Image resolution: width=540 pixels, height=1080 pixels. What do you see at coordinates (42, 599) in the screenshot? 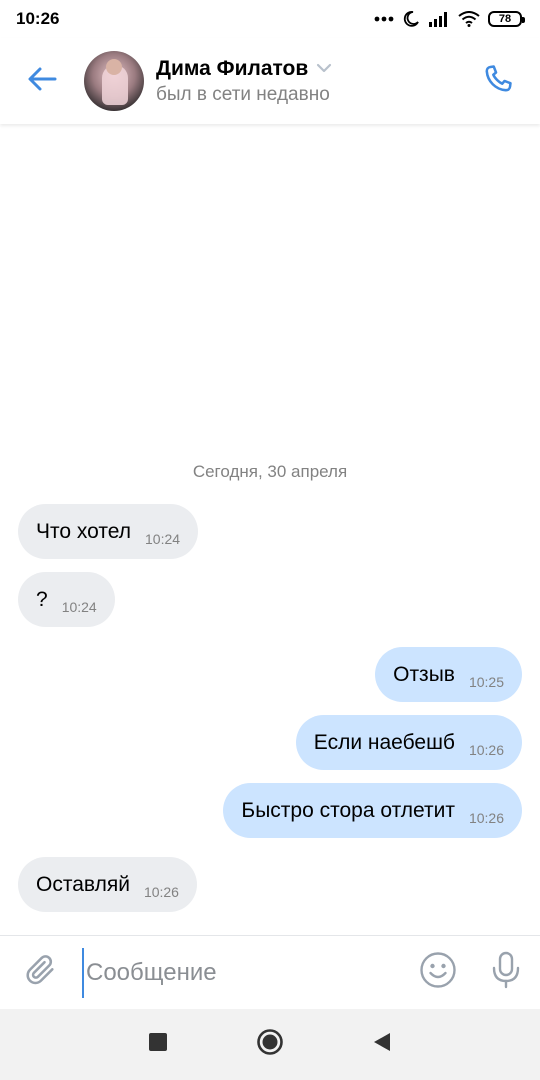
I see `message-text: ?` at bounding box center [42, 599].